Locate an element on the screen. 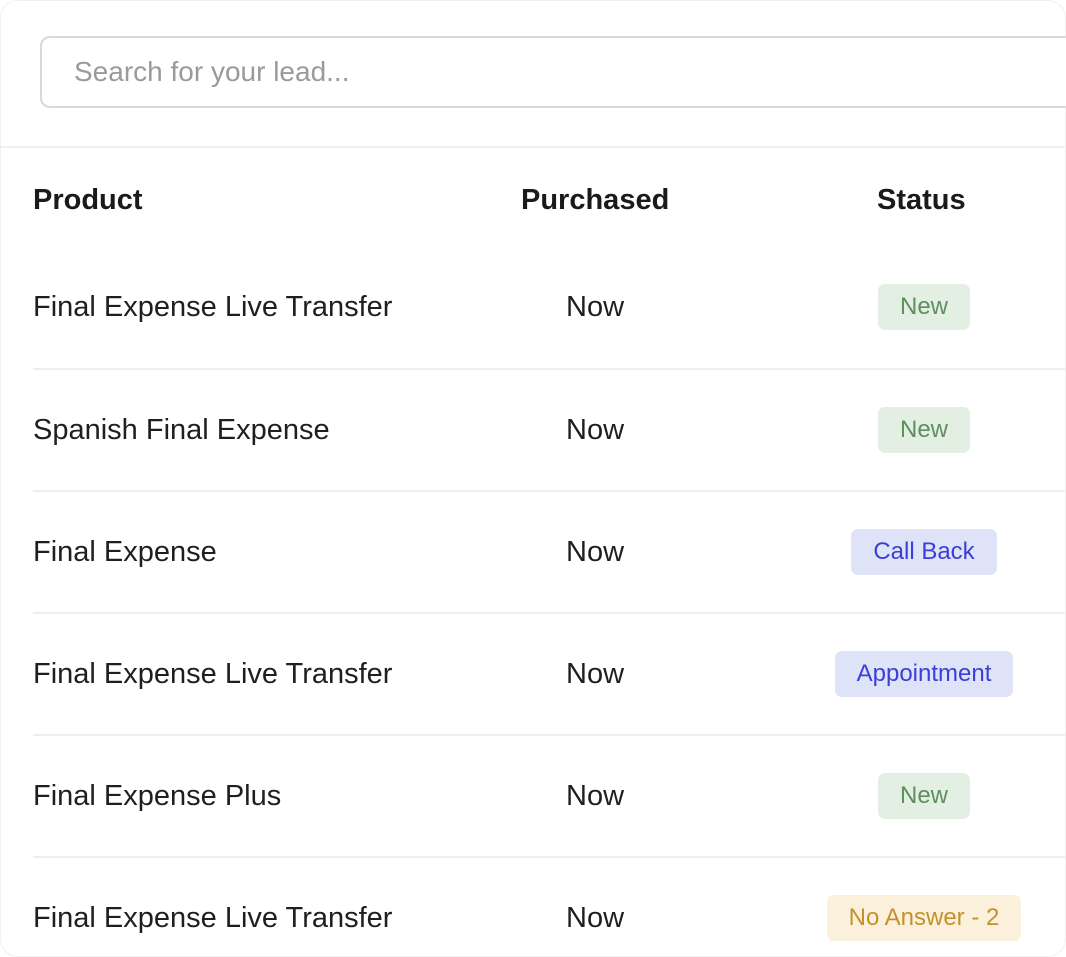 This screenshot has height=957, width=1066. table-row: Spanish Final Expense Now New is located at coordinates (549, 429).